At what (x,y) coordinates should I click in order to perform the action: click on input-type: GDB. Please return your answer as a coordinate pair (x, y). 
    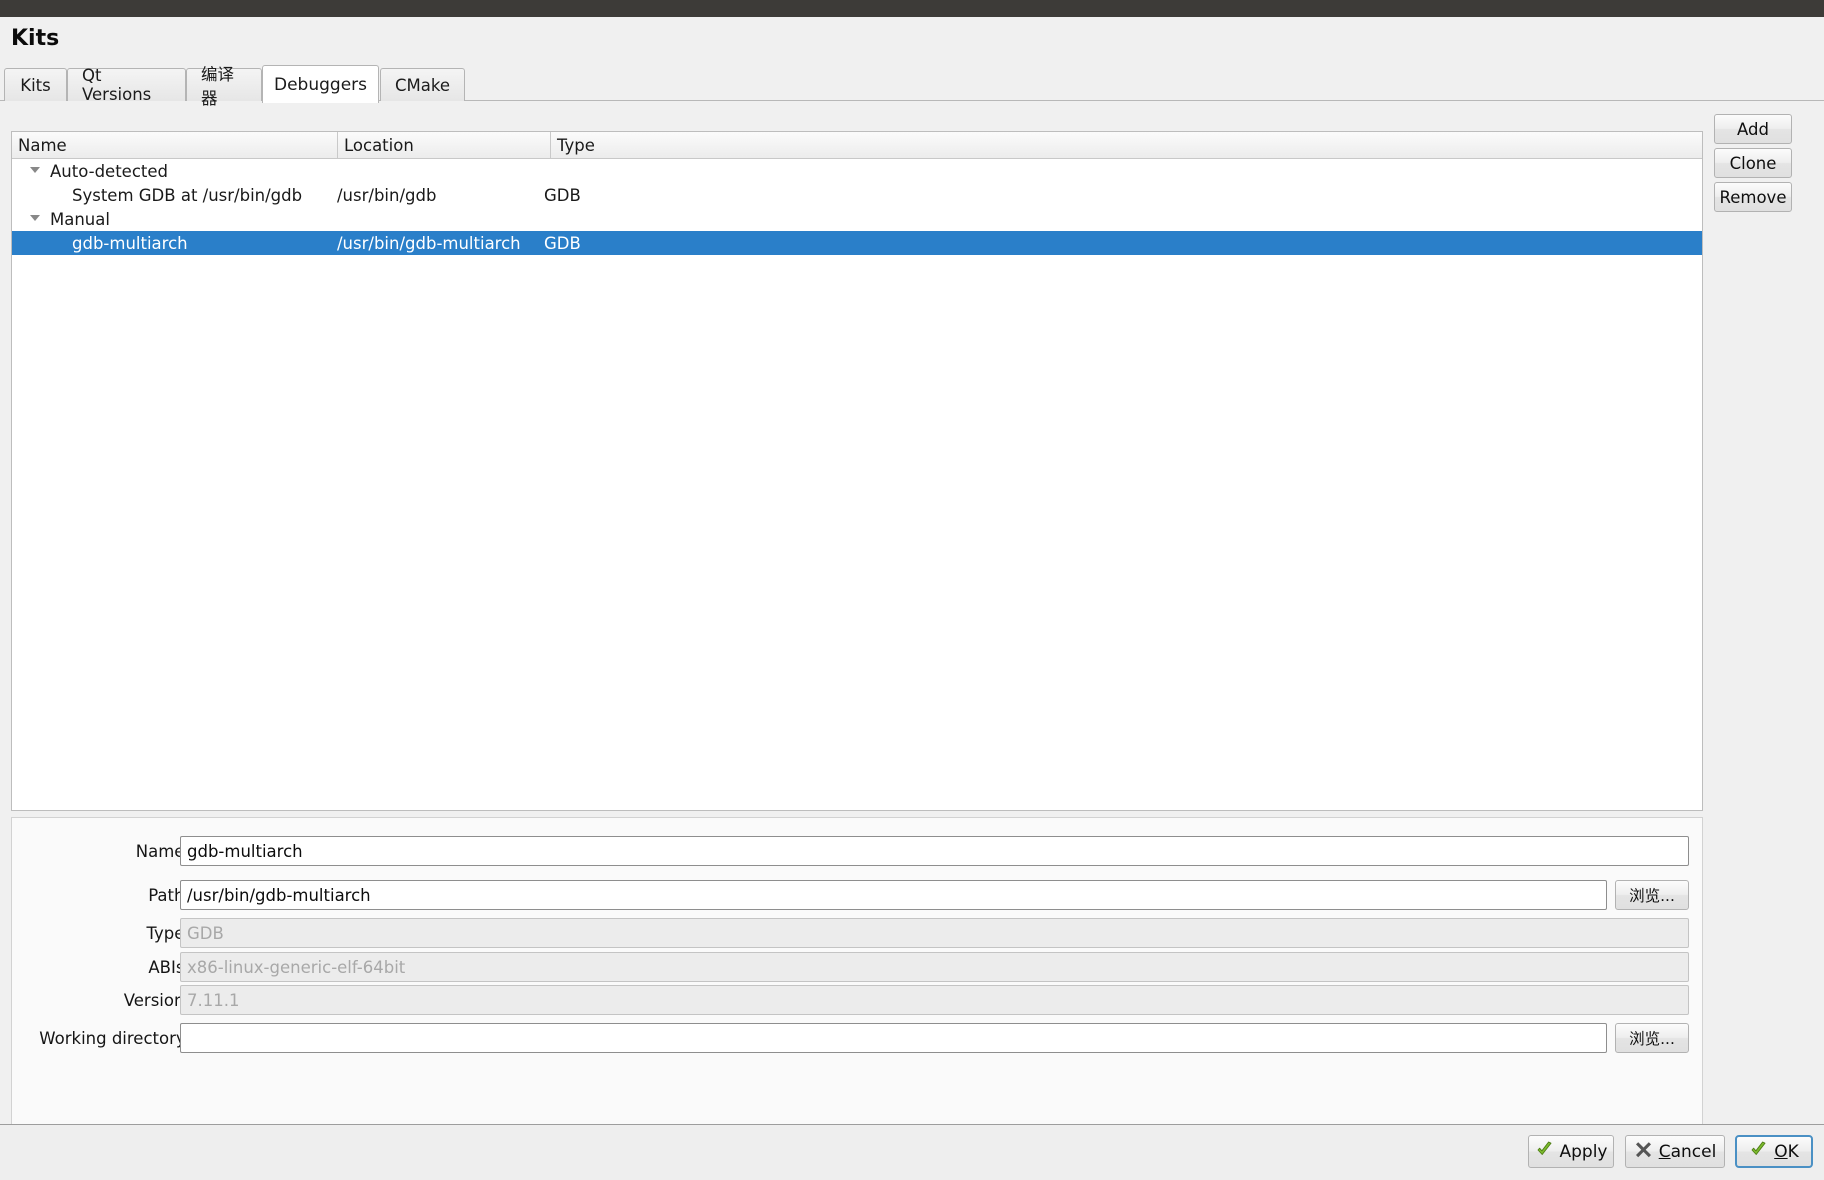
    Looking at the image, I should click on (934, 933).